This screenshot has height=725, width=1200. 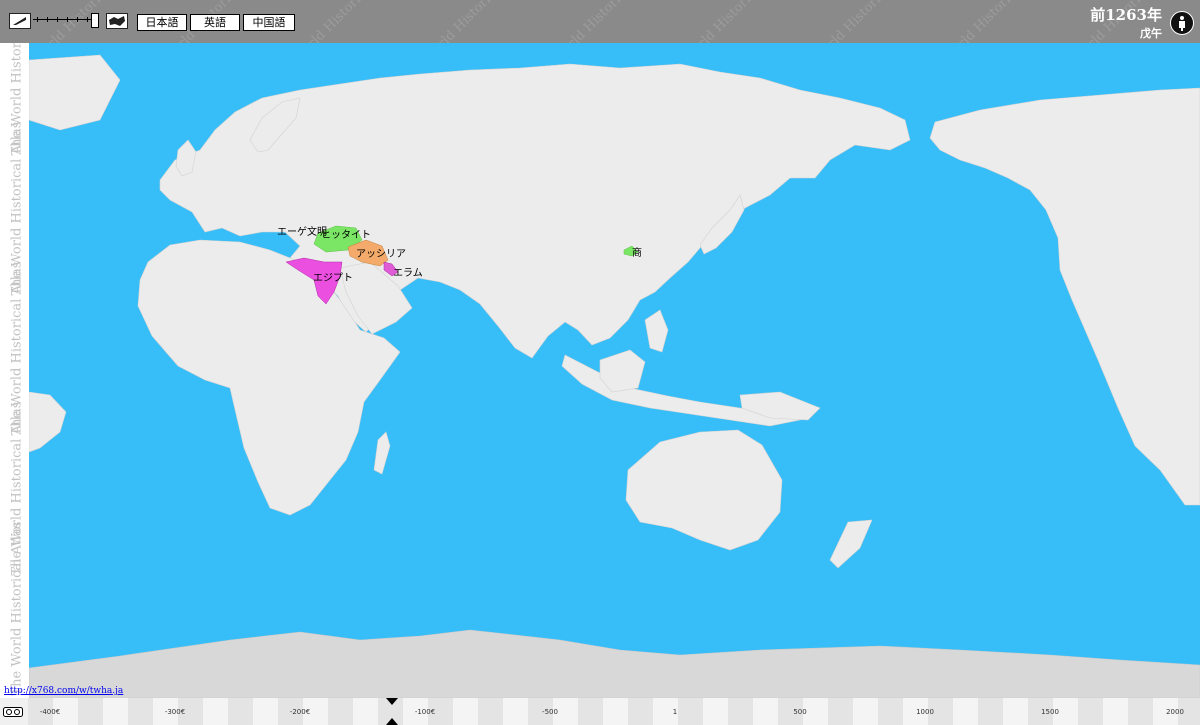 I want to click on timeline-label: 1, so click(x=675, y=712).